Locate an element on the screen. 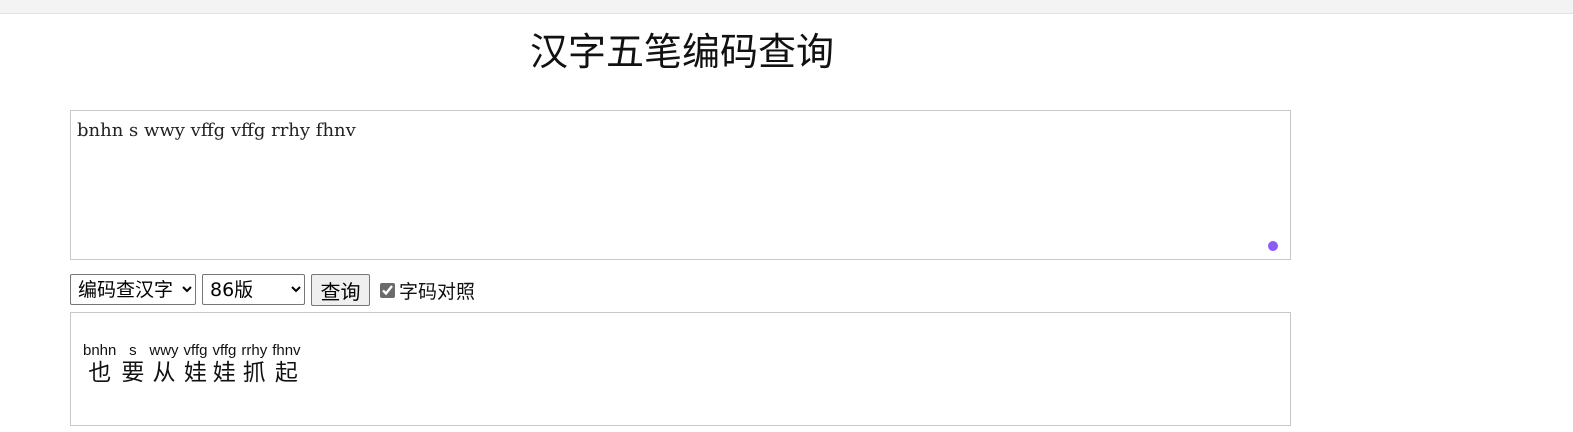 The image size is (1573, 432). mode-select: 编码查汉字 is located at coordinates (133, 289).